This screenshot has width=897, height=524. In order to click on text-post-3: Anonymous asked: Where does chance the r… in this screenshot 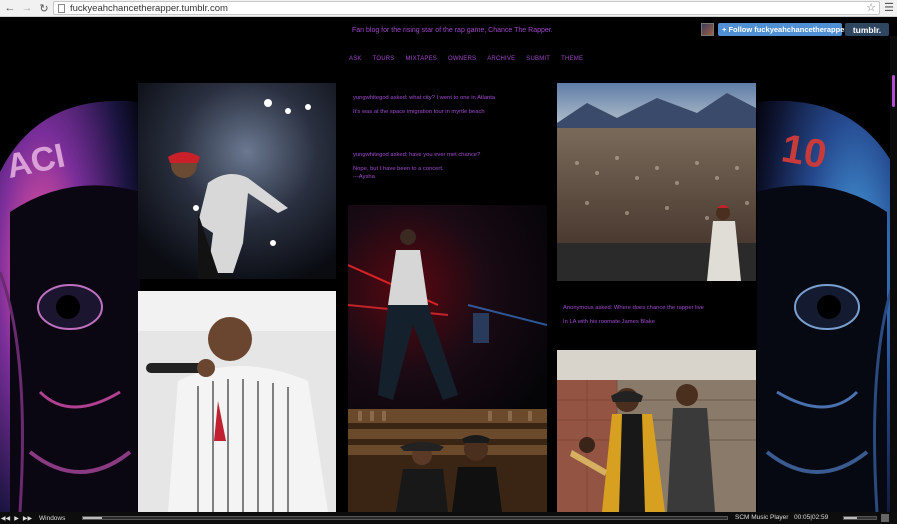, I will do `click(658, 318)`.